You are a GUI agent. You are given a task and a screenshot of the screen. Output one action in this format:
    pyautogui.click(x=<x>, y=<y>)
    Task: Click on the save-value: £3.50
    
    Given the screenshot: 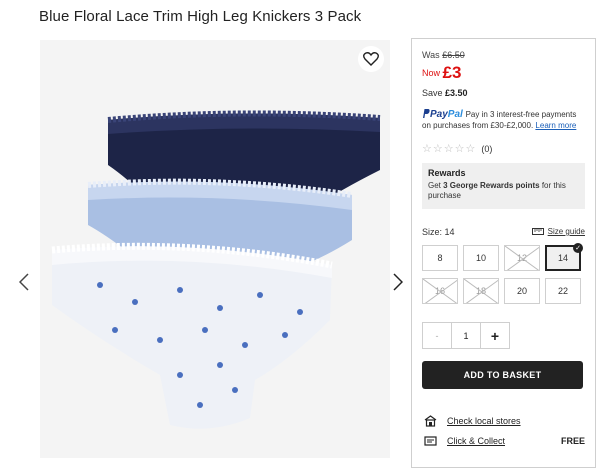 What is the action you would take?
    pyautogui.click(x=456, y=93)
    